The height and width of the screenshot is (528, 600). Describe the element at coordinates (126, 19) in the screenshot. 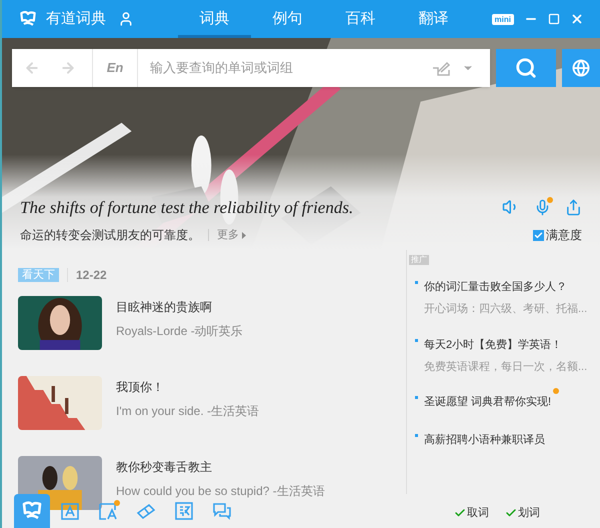

I see `user-icon` at that location.